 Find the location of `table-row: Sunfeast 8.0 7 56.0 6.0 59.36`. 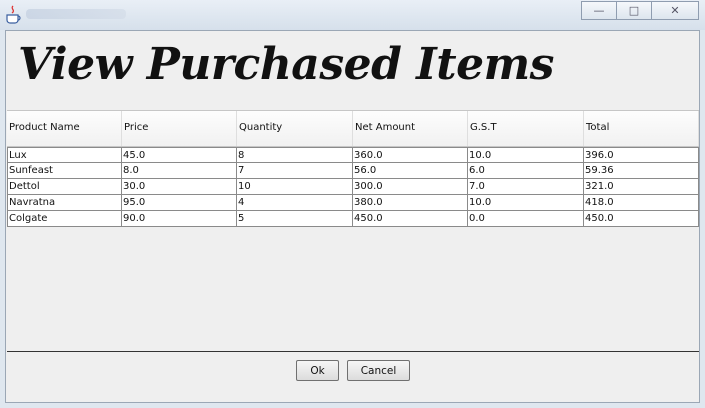

table-row: Sunfeast 8.0 7 56.0 6.0 59.36 is located at coordinates (353, 171).